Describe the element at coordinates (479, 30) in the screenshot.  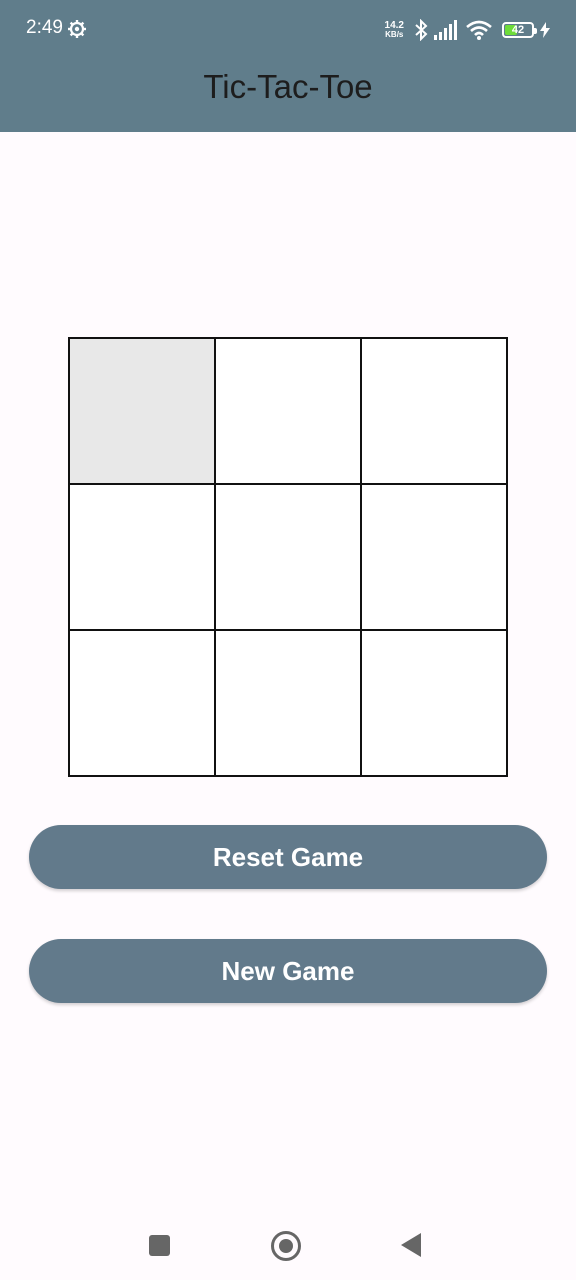
I see `wifi-icon` at that location.